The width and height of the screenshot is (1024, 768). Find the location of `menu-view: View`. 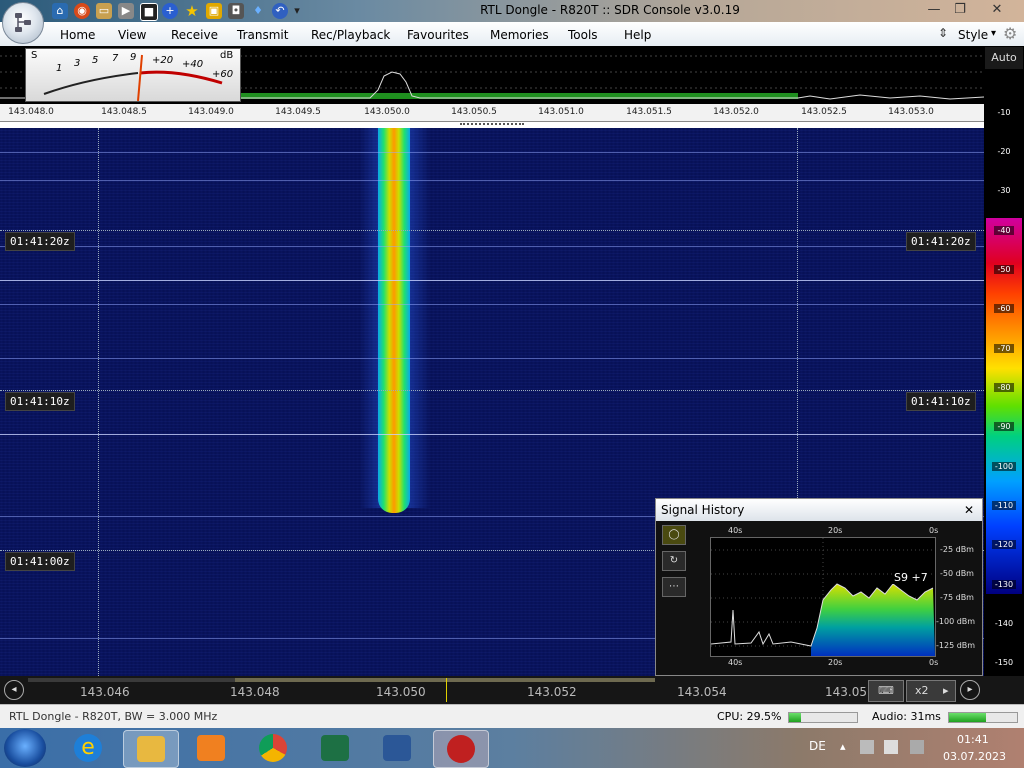

menu-view: View is located at coordinates (132, 35).